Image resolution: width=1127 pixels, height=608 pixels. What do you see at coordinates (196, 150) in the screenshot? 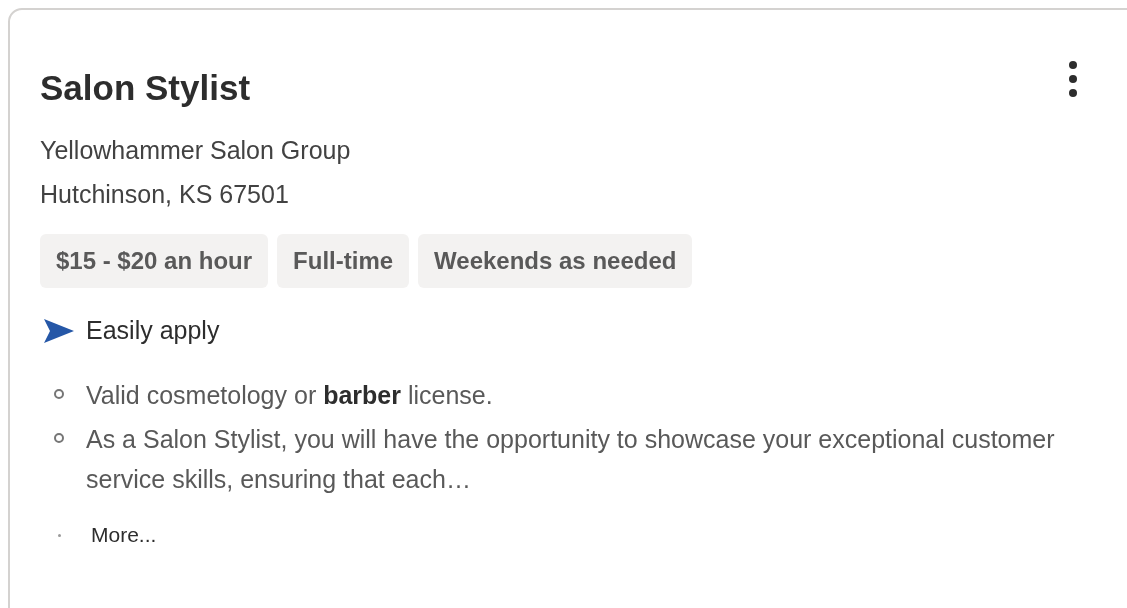
I see `company-name: Yellowhammer Salon Group` at bounding box center [196, 150].